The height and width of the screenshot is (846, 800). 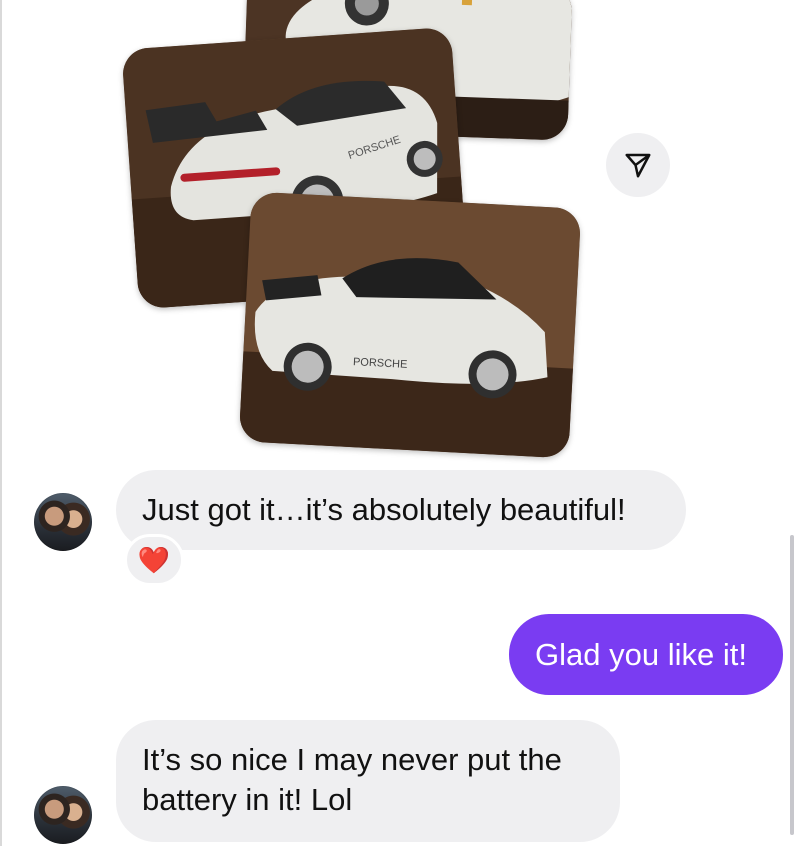 What do you see at coordinates (792, 685) in the screenshot?
I see `scrollbar` at bounding box center [792, 685].